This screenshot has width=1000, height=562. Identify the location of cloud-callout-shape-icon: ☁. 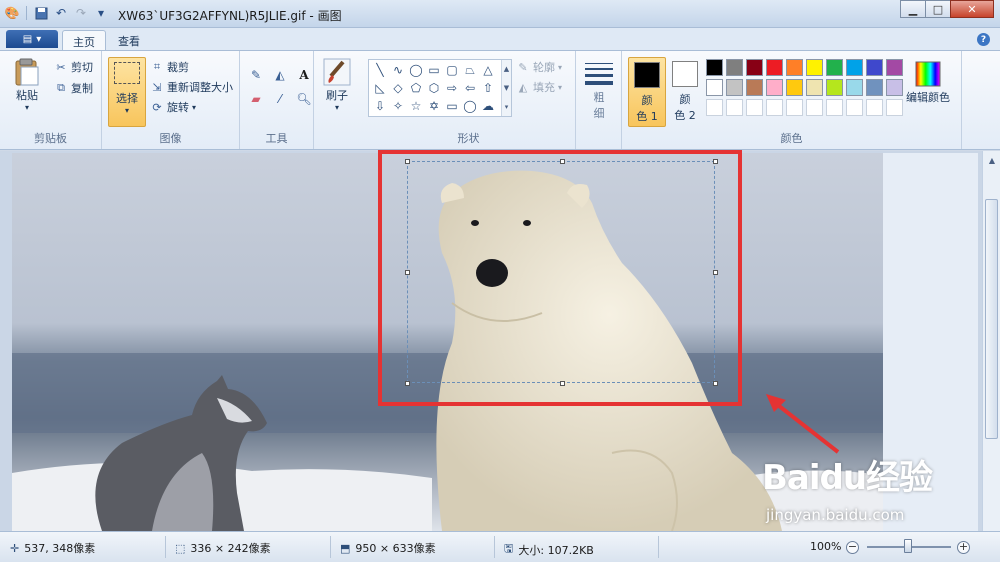
(488, 106).